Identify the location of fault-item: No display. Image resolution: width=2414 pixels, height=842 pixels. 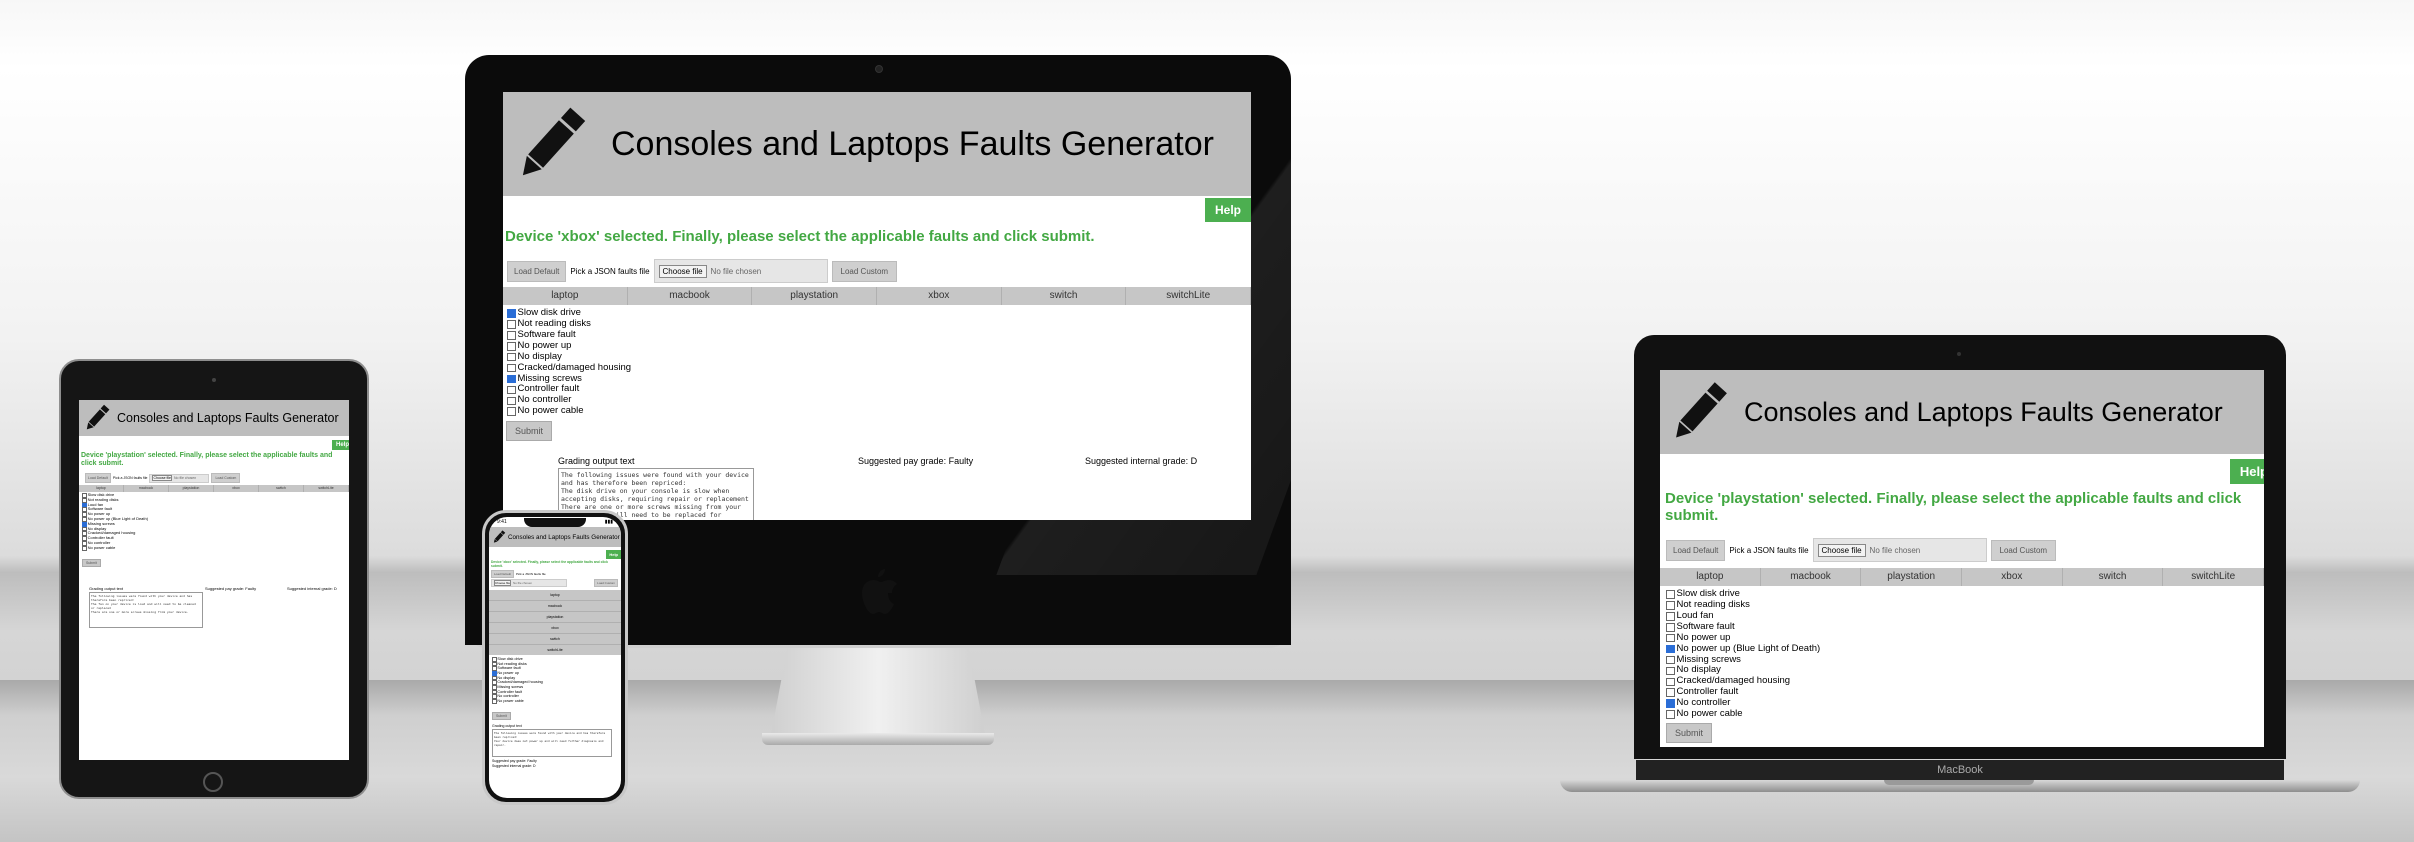
(879, 356).